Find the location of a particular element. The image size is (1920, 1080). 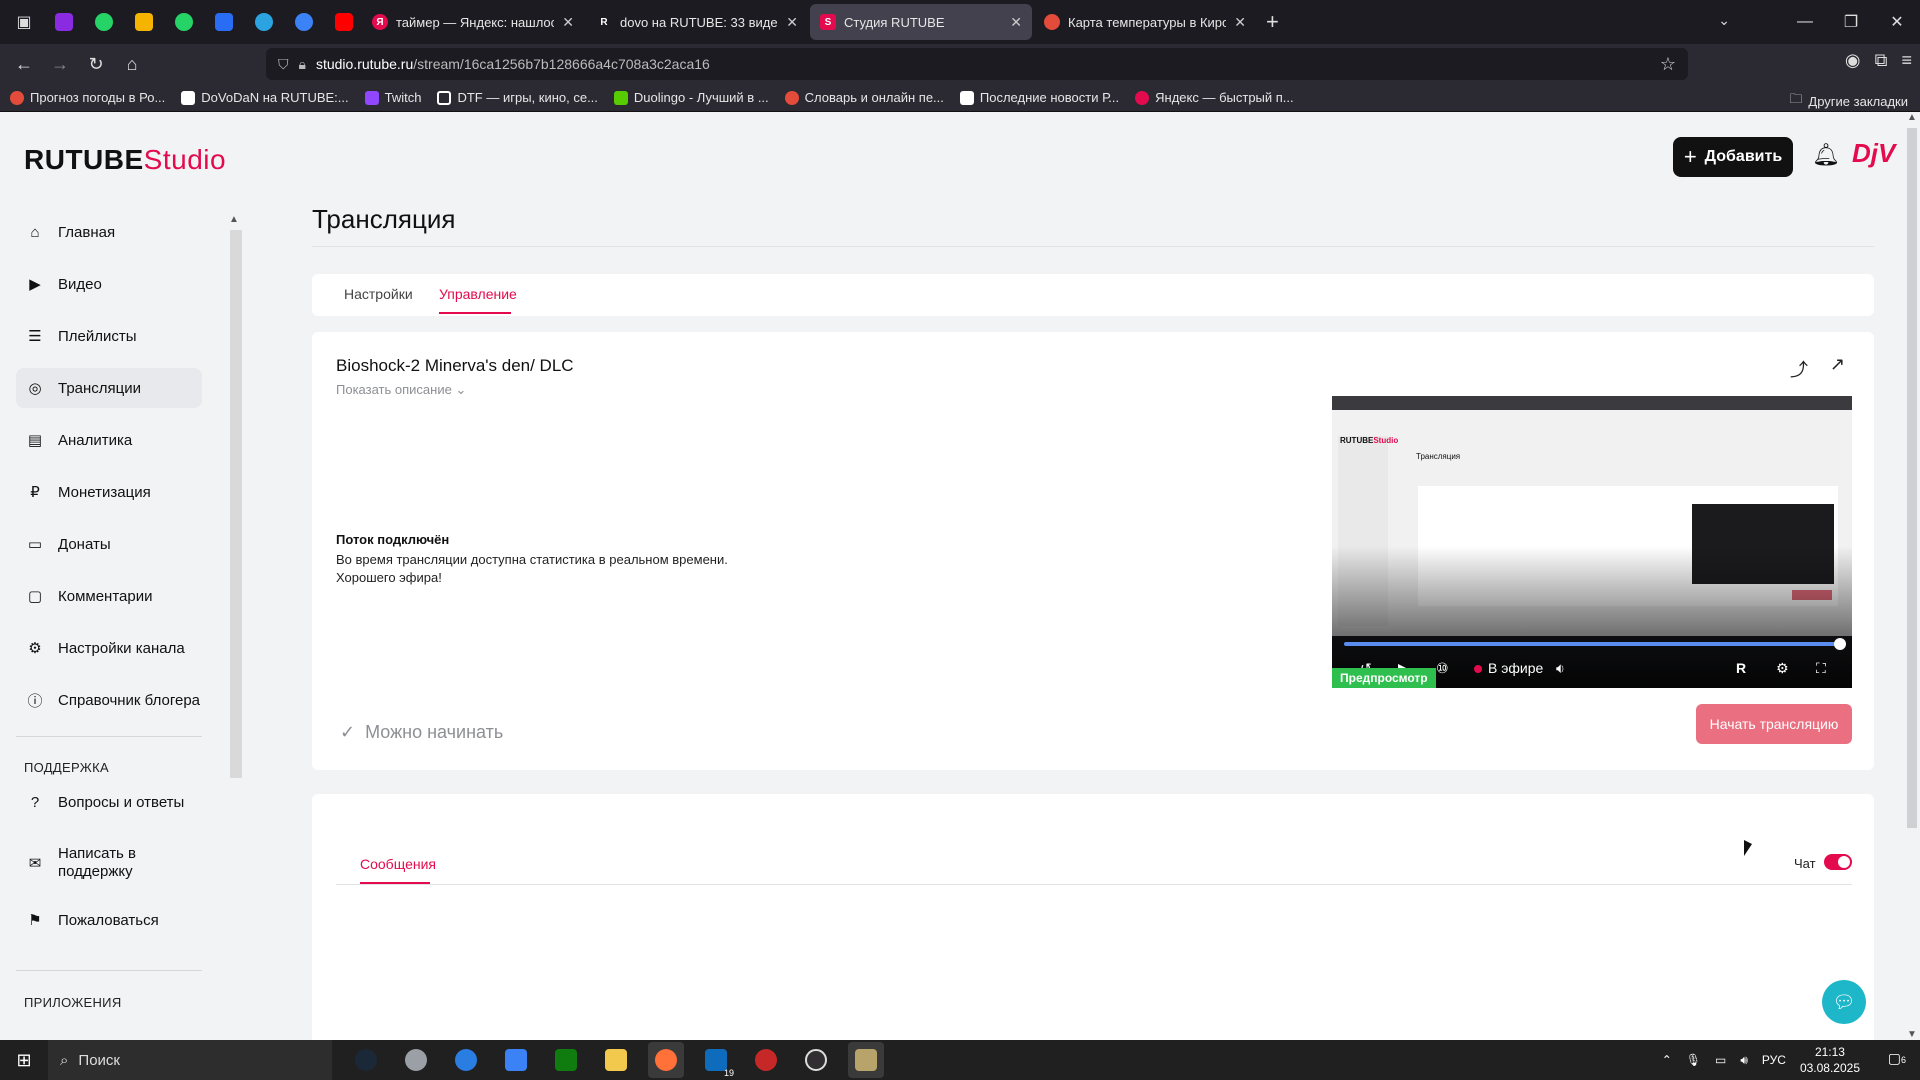

page-scrollbar: ▲ ▼ is located at coordinates (1912, 576).